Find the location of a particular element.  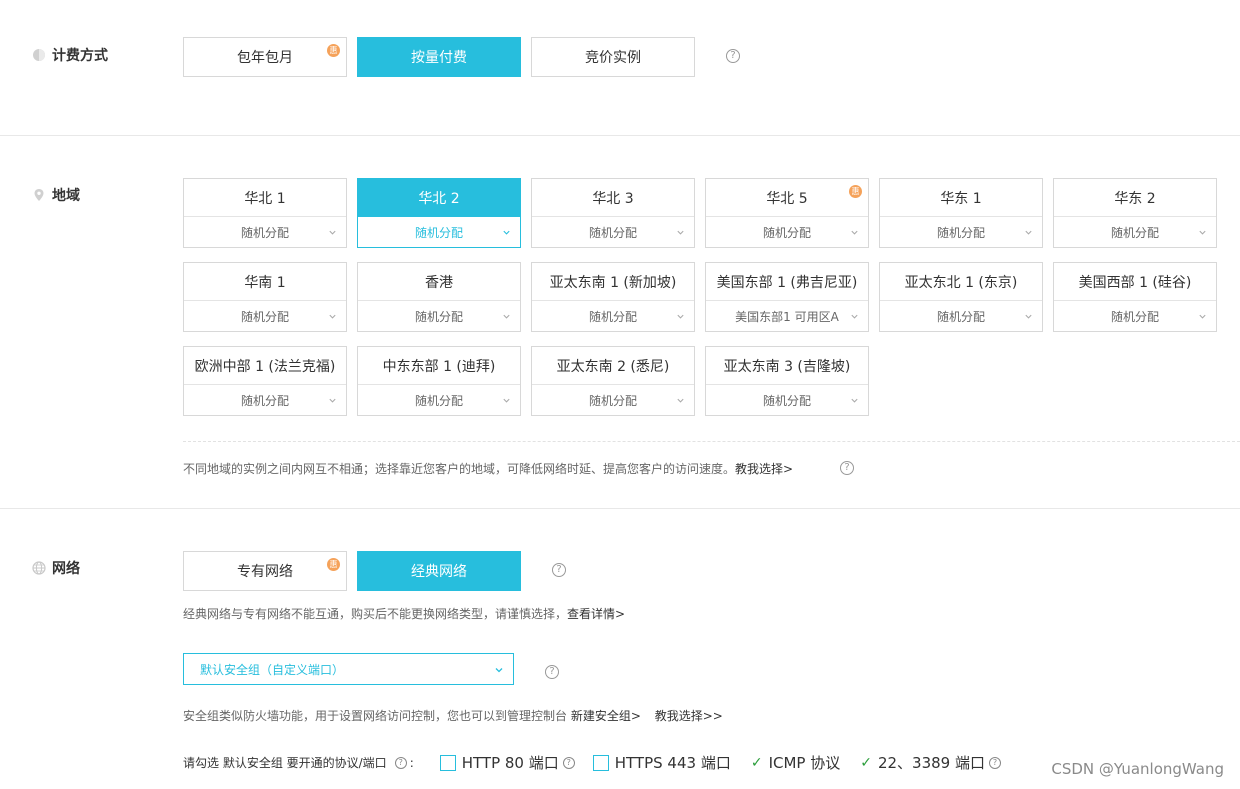

ssh-rdp-port-label: 22、3389 端口 is located at coordinates (931, 763).